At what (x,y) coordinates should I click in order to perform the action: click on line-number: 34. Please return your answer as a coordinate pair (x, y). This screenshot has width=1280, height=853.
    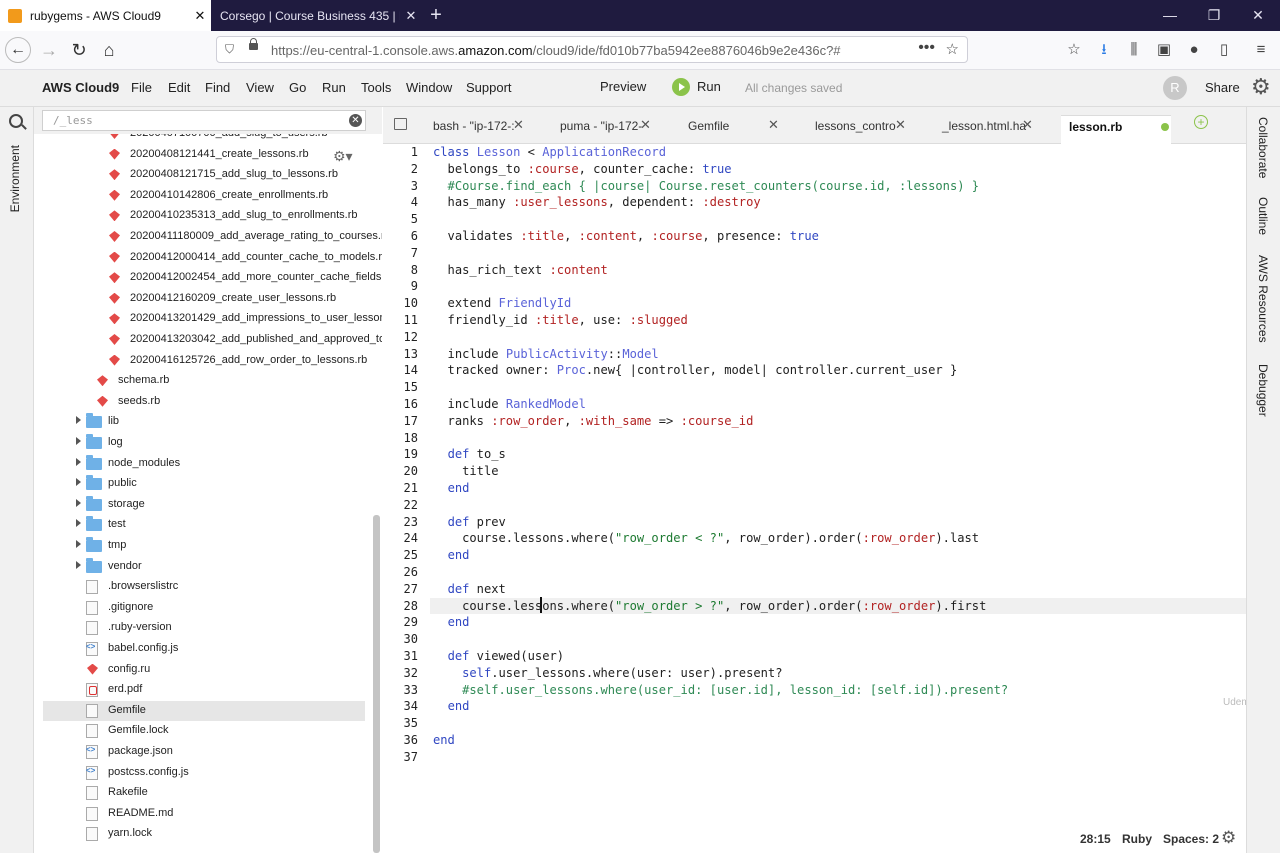
    Looking at the image, I should click on (400, 706).